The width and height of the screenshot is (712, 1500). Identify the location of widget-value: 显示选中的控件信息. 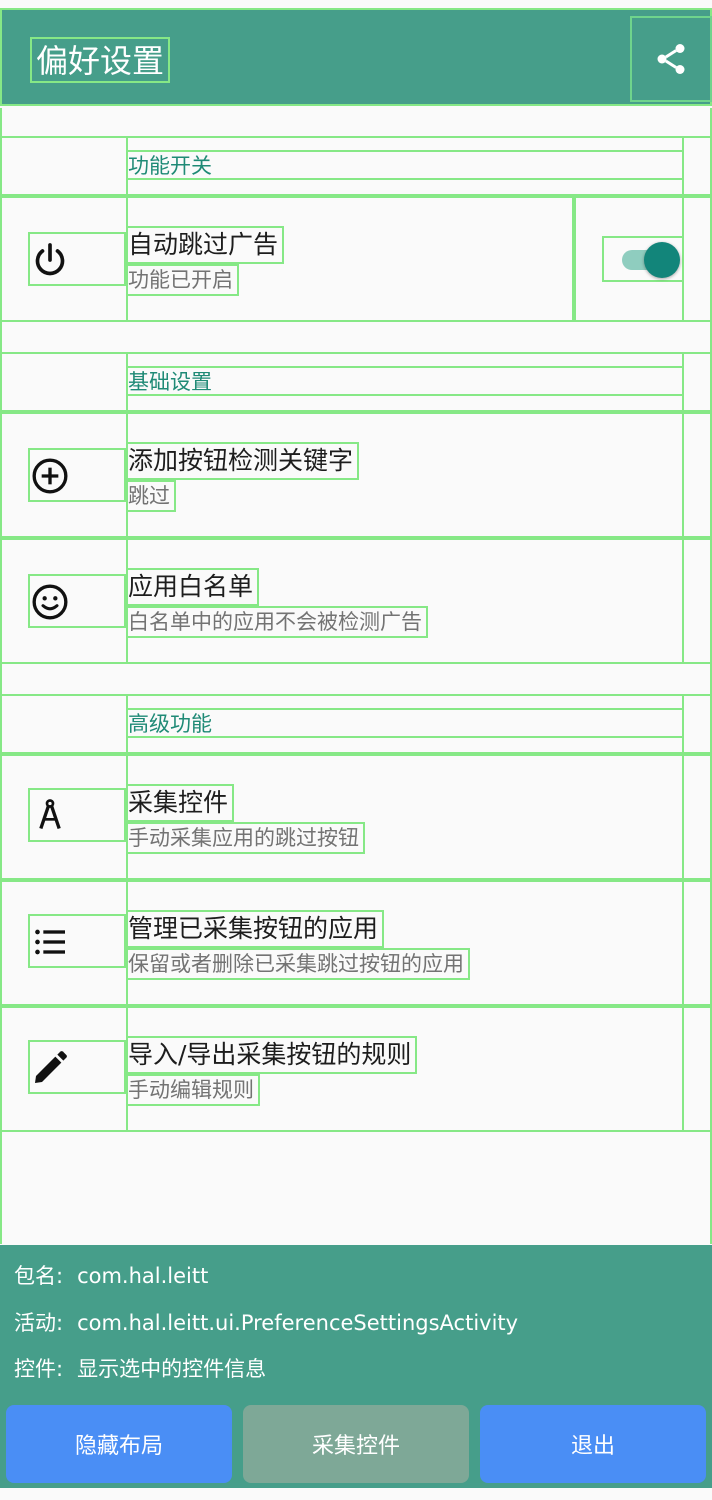
(172, 1369).